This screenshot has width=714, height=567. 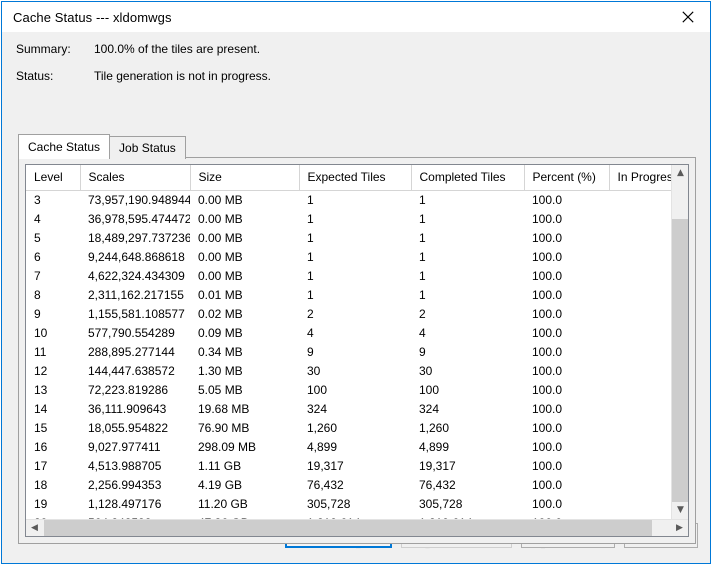 I want to click on horizontal-scroll-thumb, so click(x=348, y=528).